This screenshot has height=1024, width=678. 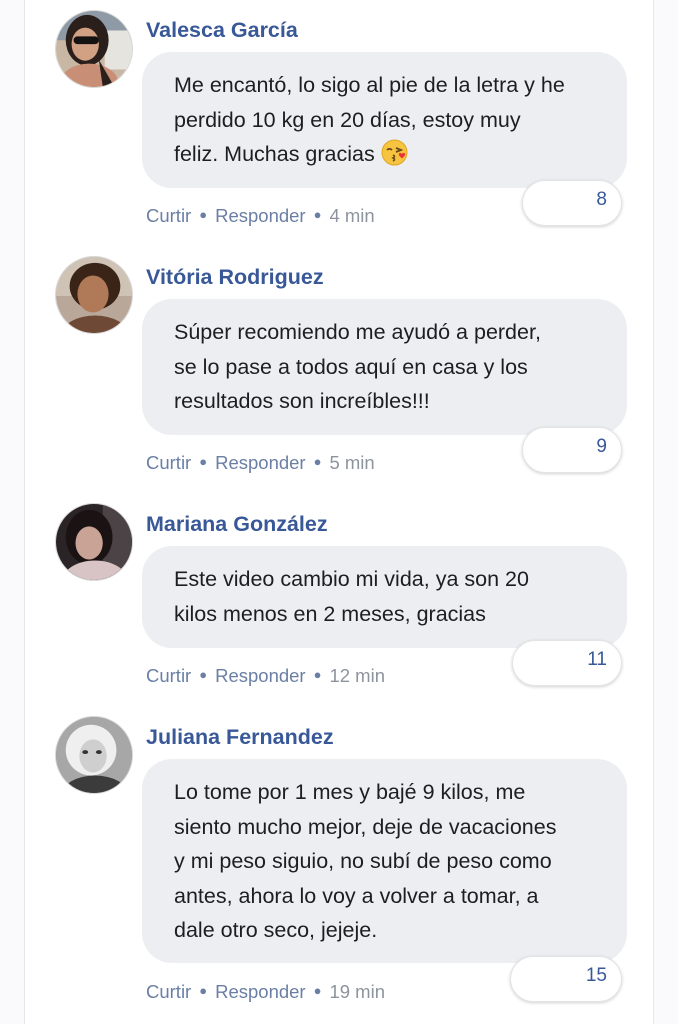 I want to click on comment-actions: Curtir ● Responder ● 12 min, so click(x=265, y=676).